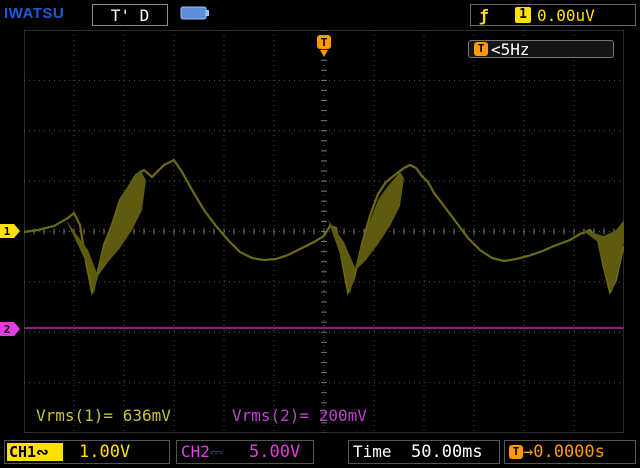 The height and width of the screenshot is (468, 640). I want to click on ch2-label: CH2⎓, so click(202, 451).